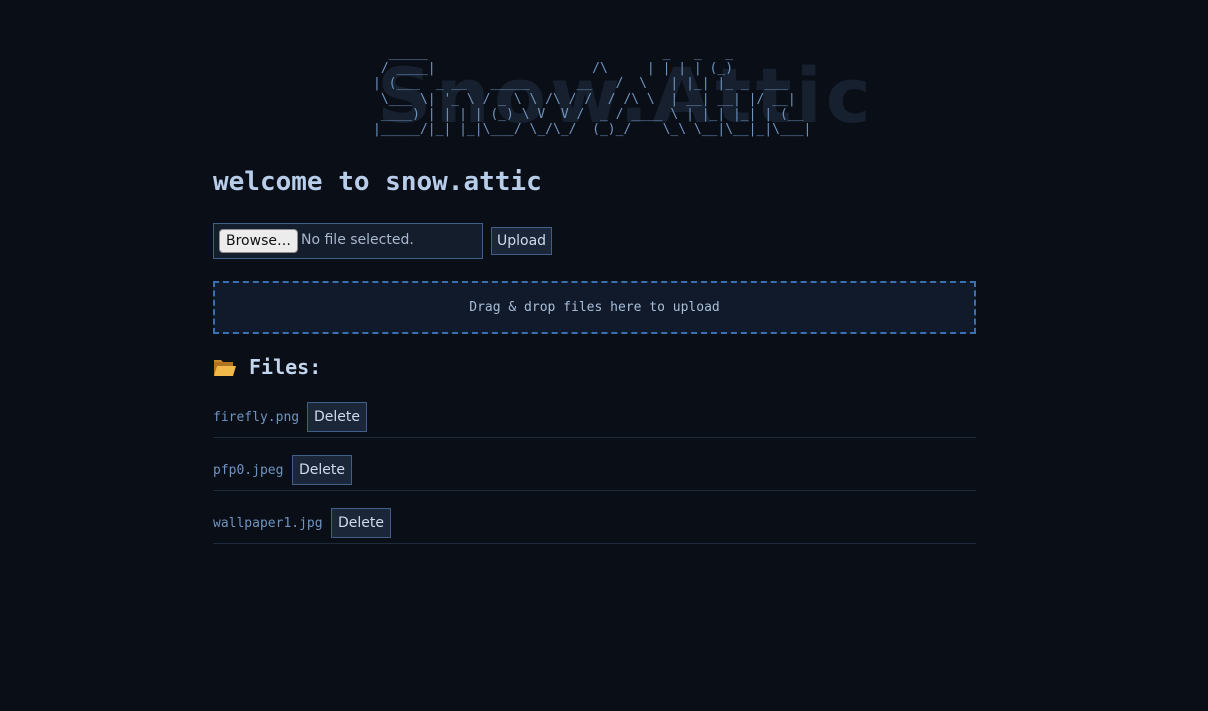  I want to click on files-heading: Files:, so click(267, 367).